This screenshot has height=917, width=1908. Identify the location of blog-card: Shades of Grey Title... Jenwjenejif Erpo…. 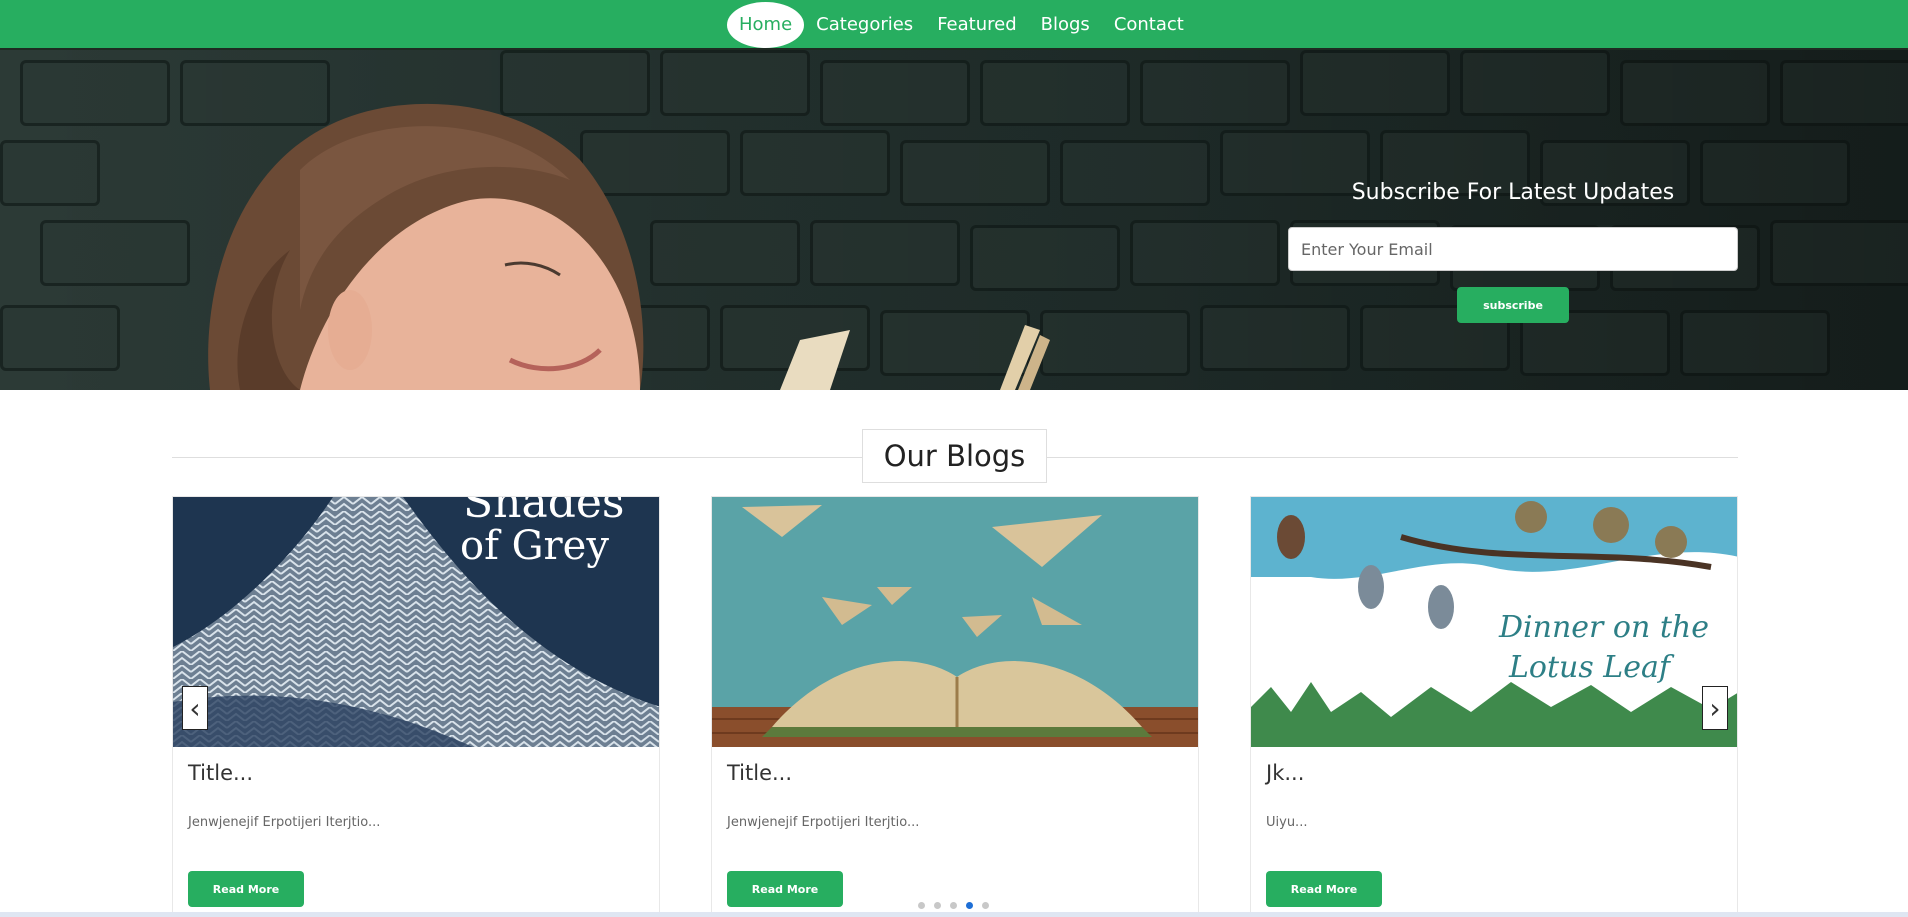
(416, 706).